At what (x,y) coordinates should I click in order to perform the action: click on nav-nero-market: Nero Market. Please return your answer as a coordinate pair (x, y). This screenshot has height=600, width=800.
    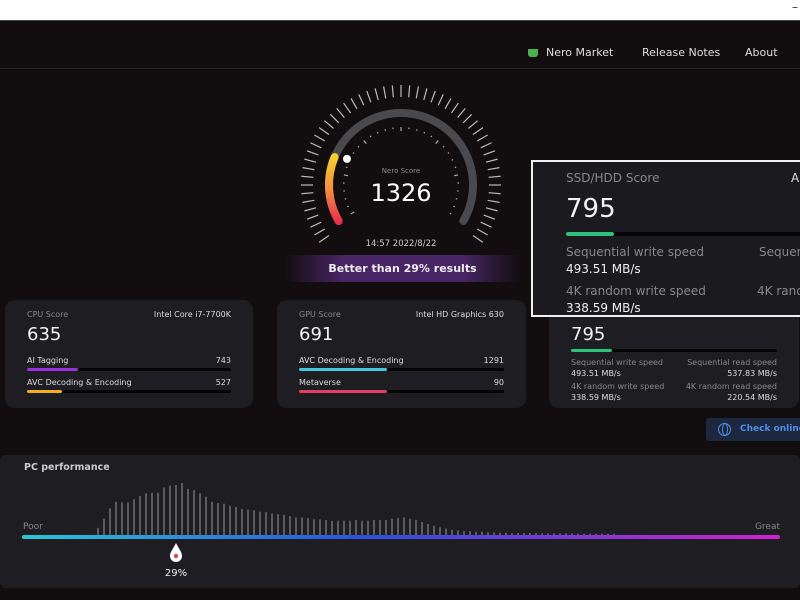
    Looking at the image, I should click on (570, 52).